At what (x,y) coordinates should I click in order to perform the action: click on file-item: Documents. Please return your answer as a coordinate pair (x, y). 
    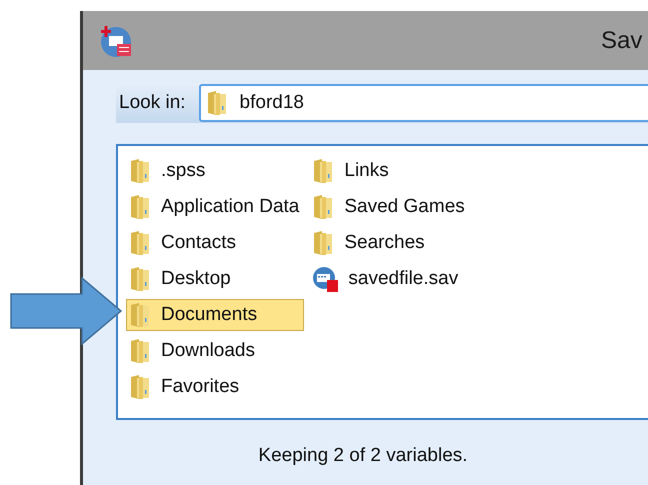
    Looking at the image, I should click on (215, 315).